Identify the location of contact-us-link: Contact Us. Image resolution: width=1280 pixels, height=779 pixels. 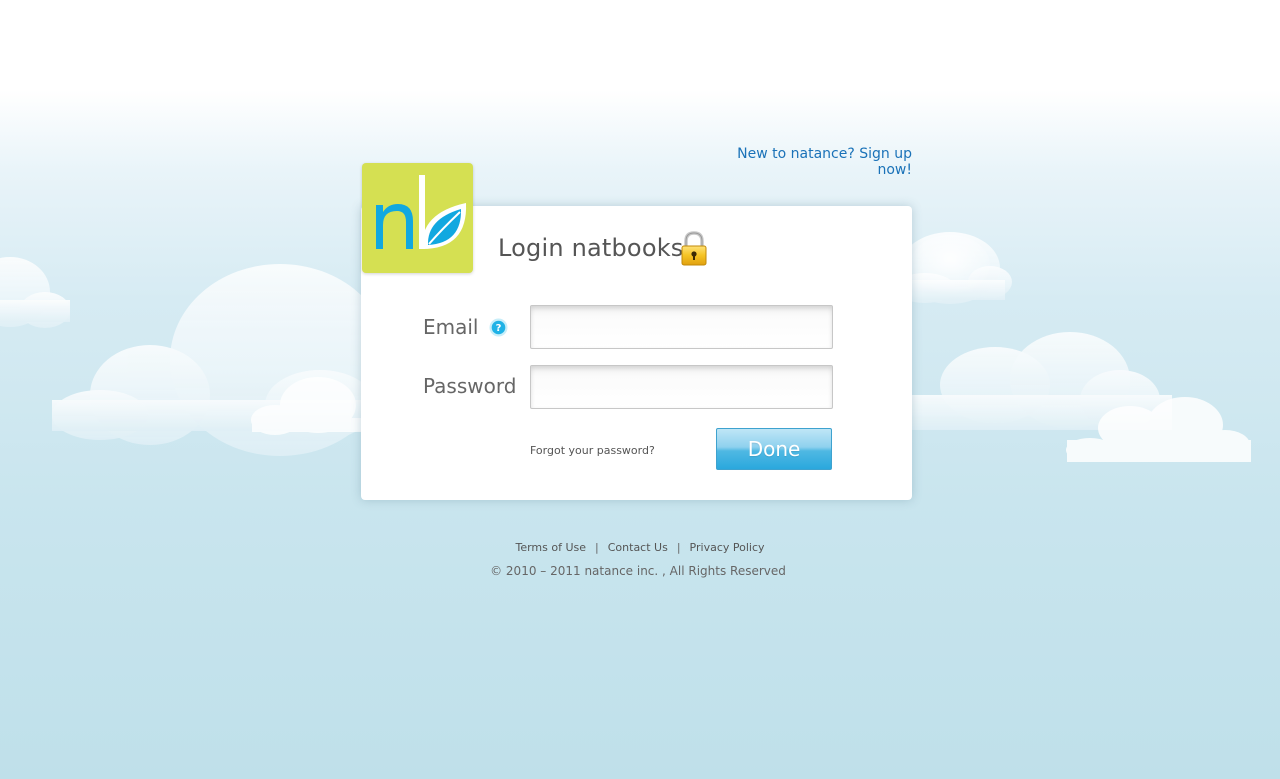
(638, 547).